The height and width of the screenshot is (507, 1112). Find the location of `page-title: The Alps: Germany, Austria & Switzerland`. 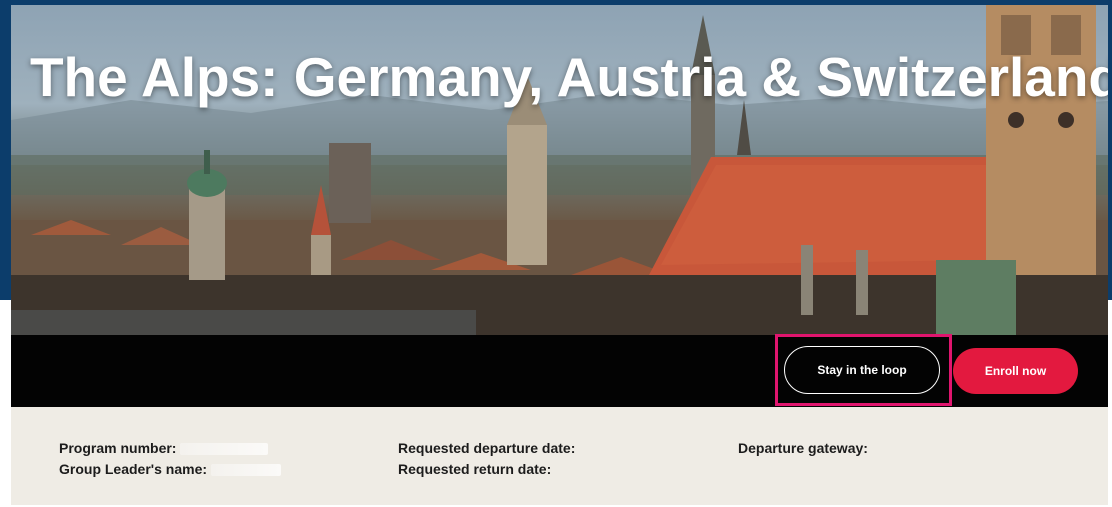

page-title: The Alps: Germany, Austria & Switzerland is located at coordinates (568, 77).